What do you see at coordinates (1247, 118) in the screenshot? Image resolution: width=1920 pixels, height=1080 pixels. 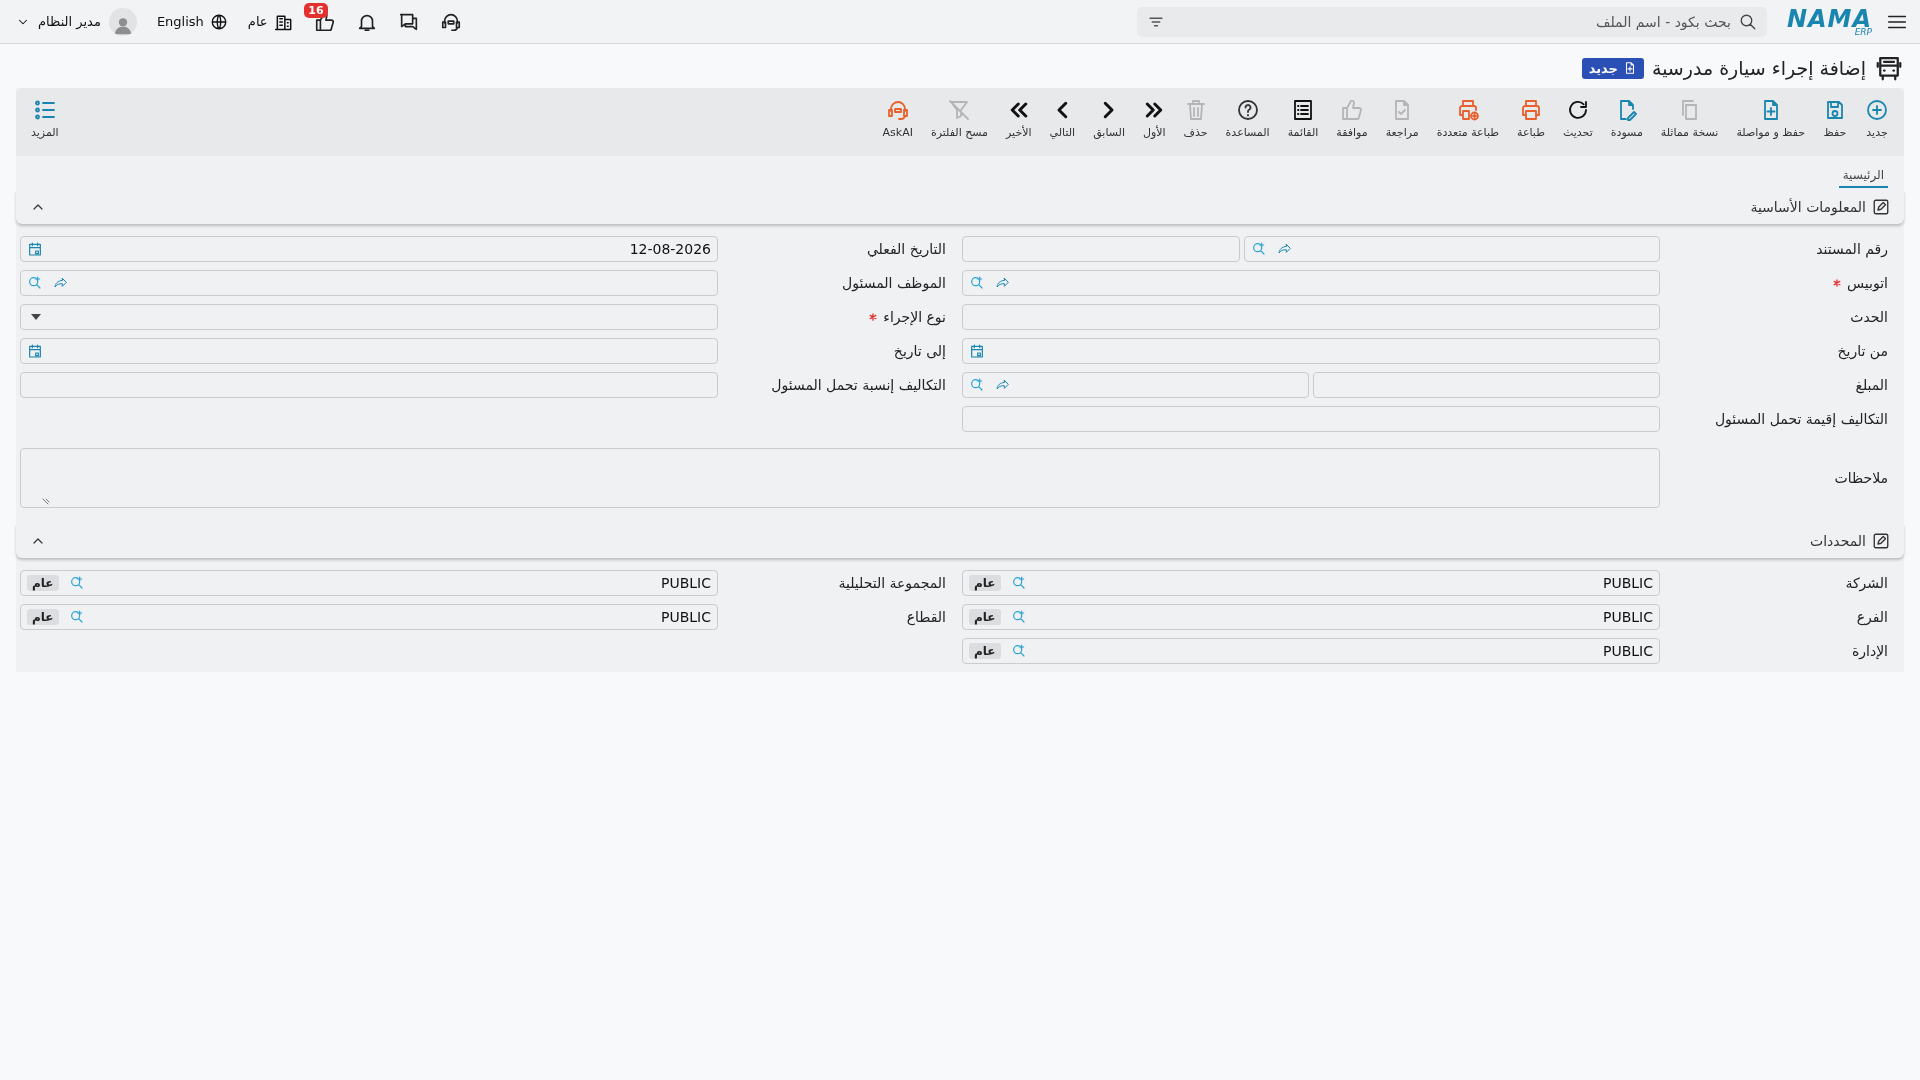 I see `toolbar-button: المساعدة` at bounding box center [1247, 118].